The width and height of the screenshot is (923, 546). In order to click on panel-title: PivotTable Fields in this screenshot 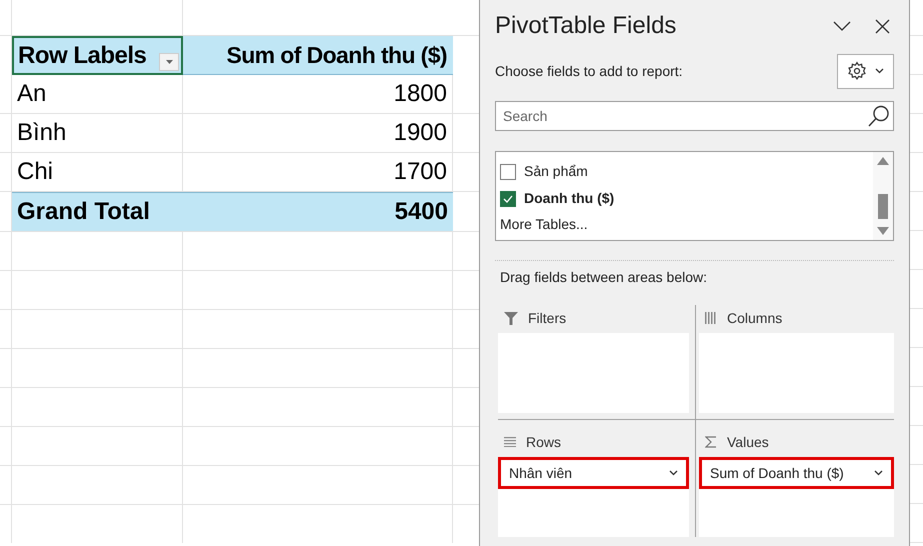, I will do `click(585, 26)`.